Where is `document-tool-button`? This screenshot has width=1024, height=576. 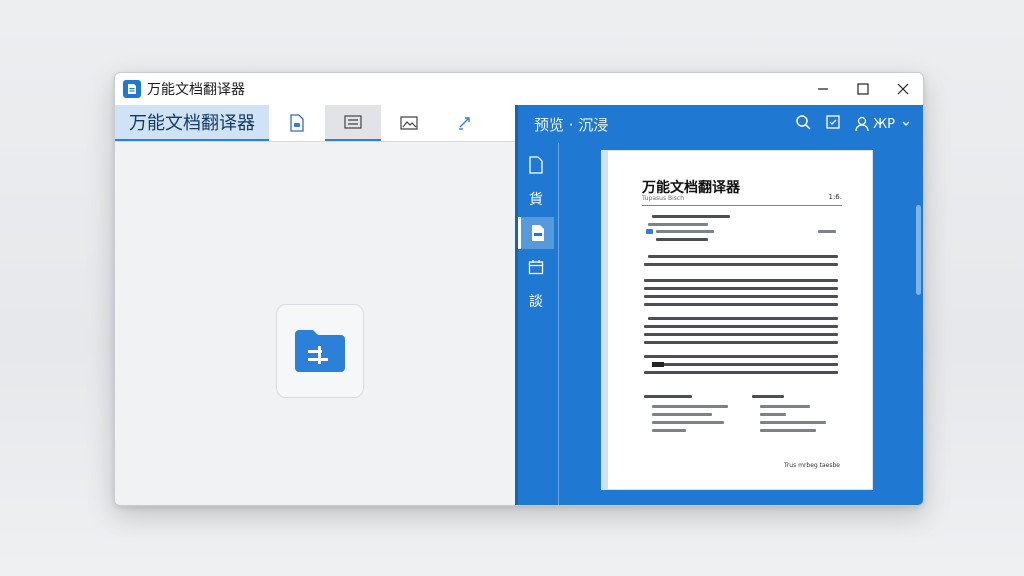 document-tool-button is located at coordinates (297, 123).